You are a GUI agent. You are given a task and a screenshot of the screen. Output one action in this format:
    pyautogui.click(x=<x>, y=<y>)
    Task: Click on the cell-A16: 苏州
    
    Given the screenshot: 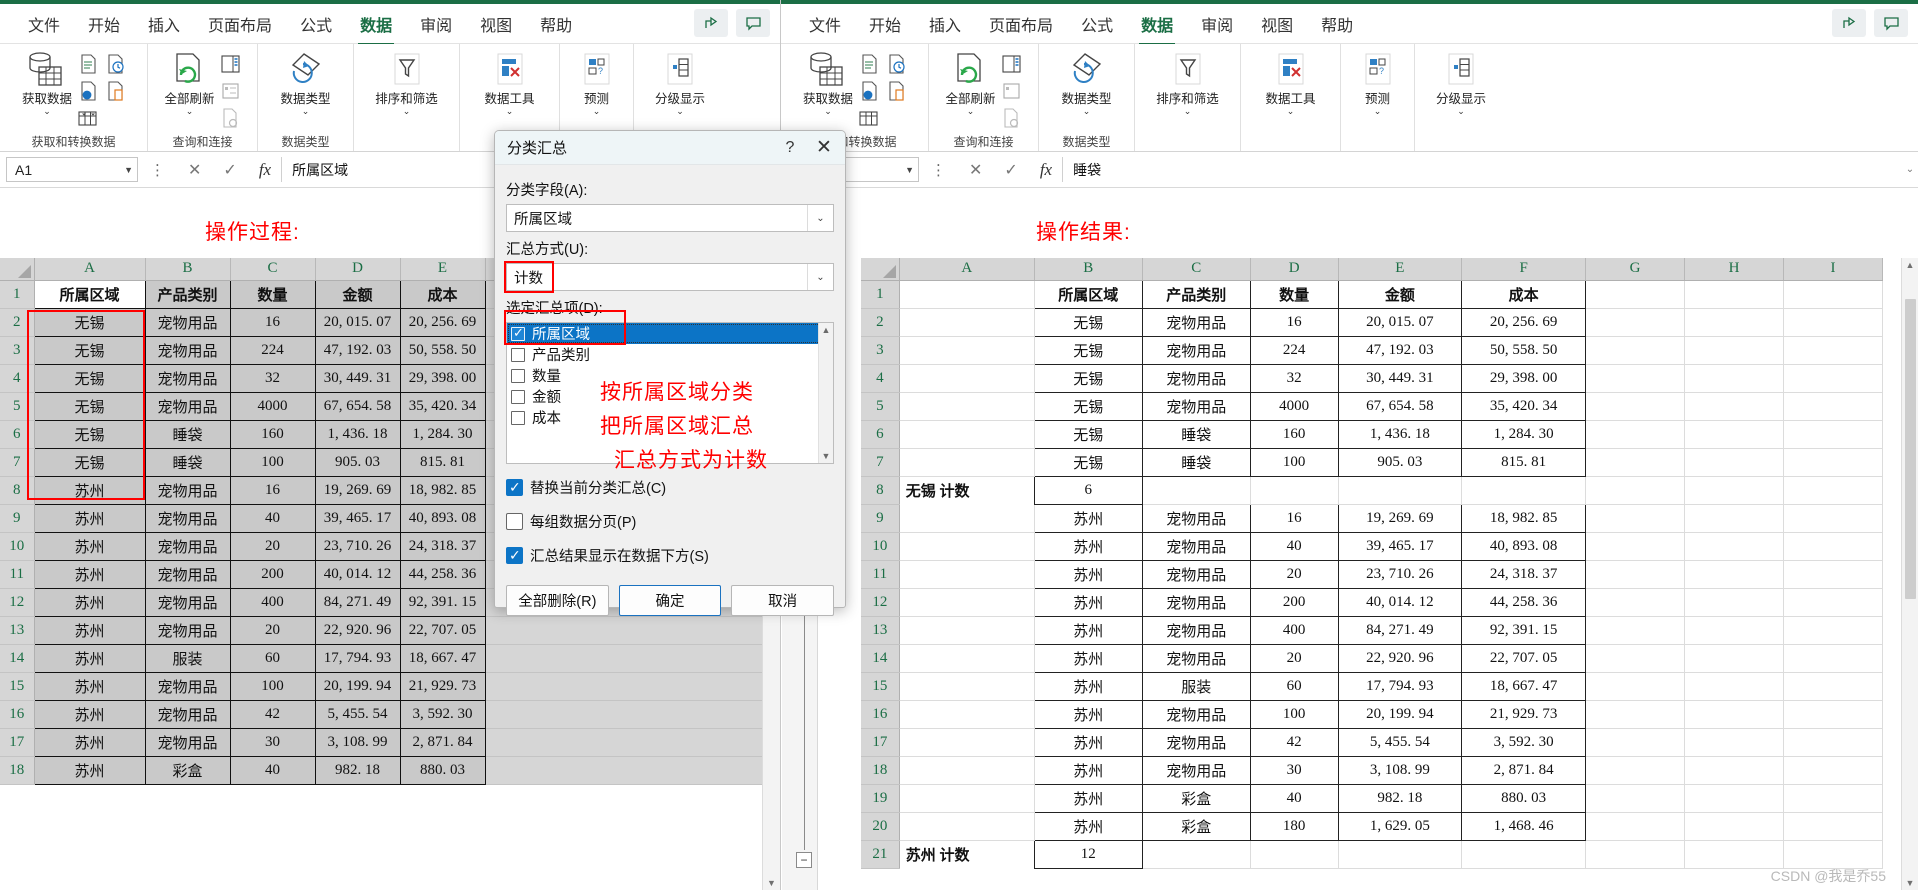 What is the action you would take?
    pyautogui.click(x=89, y=714)
    